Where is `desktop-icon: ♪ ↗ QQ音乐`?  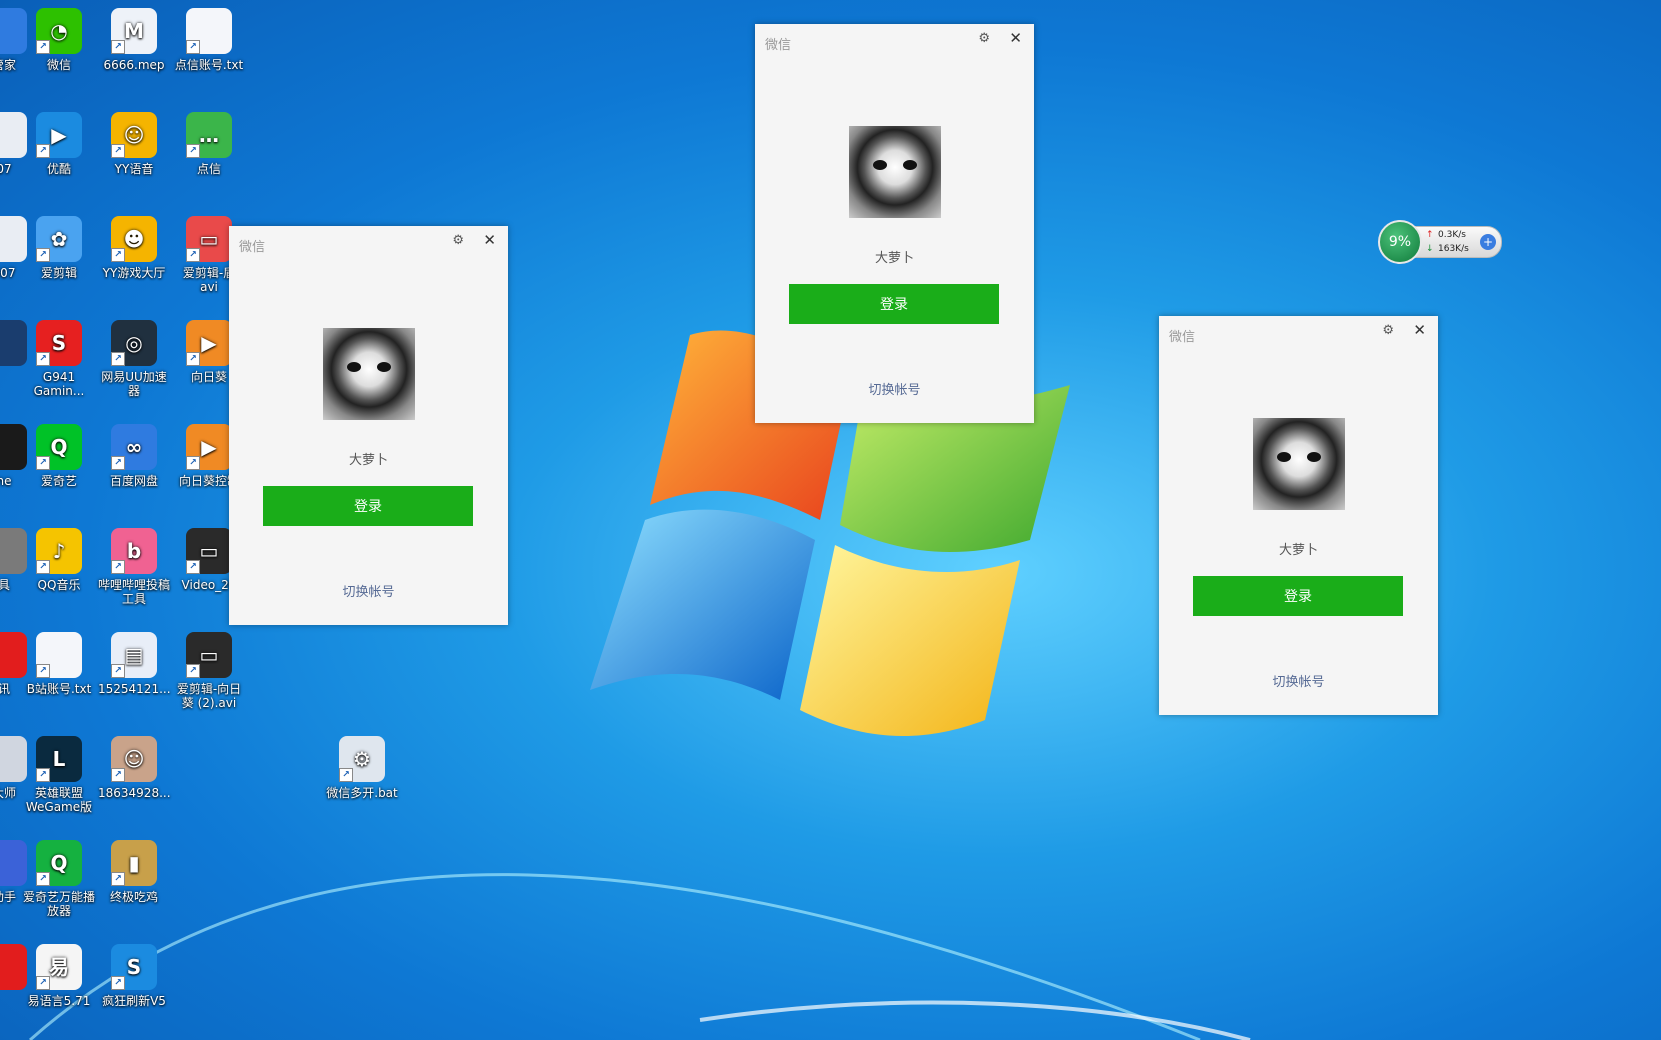
desktop-icon: ♪ ↗ QQ音乐 is located at coordinates (59, 560).